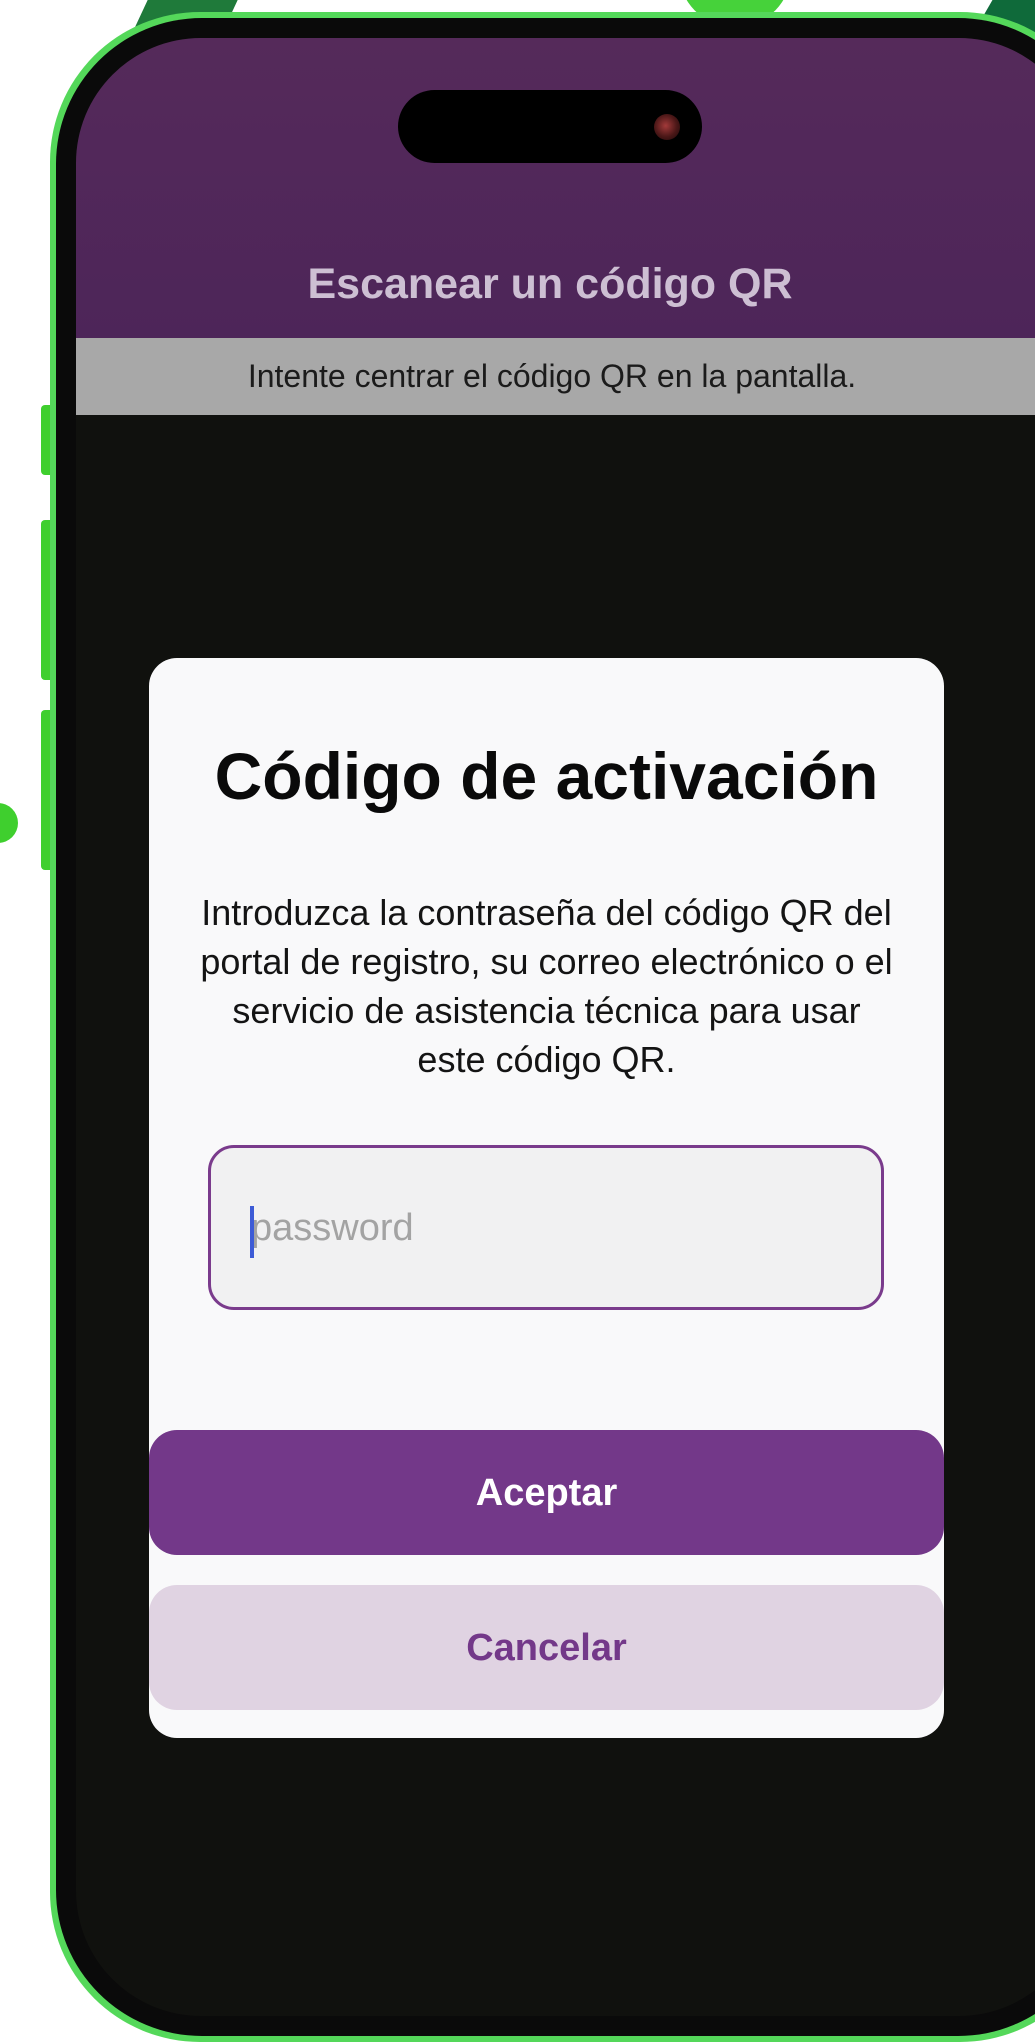 Image resolution: width=1035 pixels, height=2043 pixels. I want to click on background-dot, so click(9, 823).